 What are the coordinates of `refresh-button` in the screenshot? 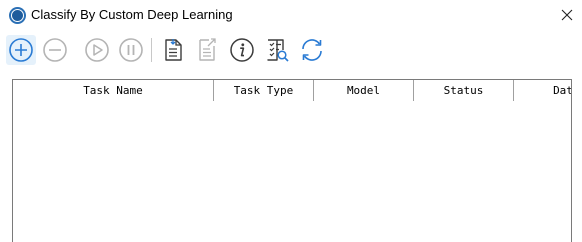 It's located at (312, 50).